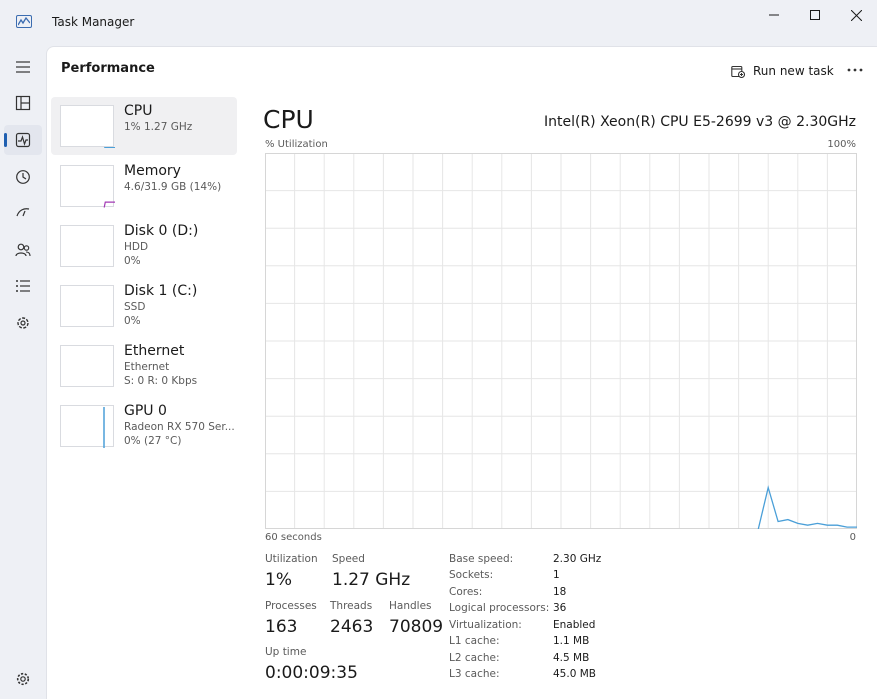  What do you see at coordinates (852, 537) in the screenshot?
I see `graph-y-min: 0` at bounding box center [852, 537].